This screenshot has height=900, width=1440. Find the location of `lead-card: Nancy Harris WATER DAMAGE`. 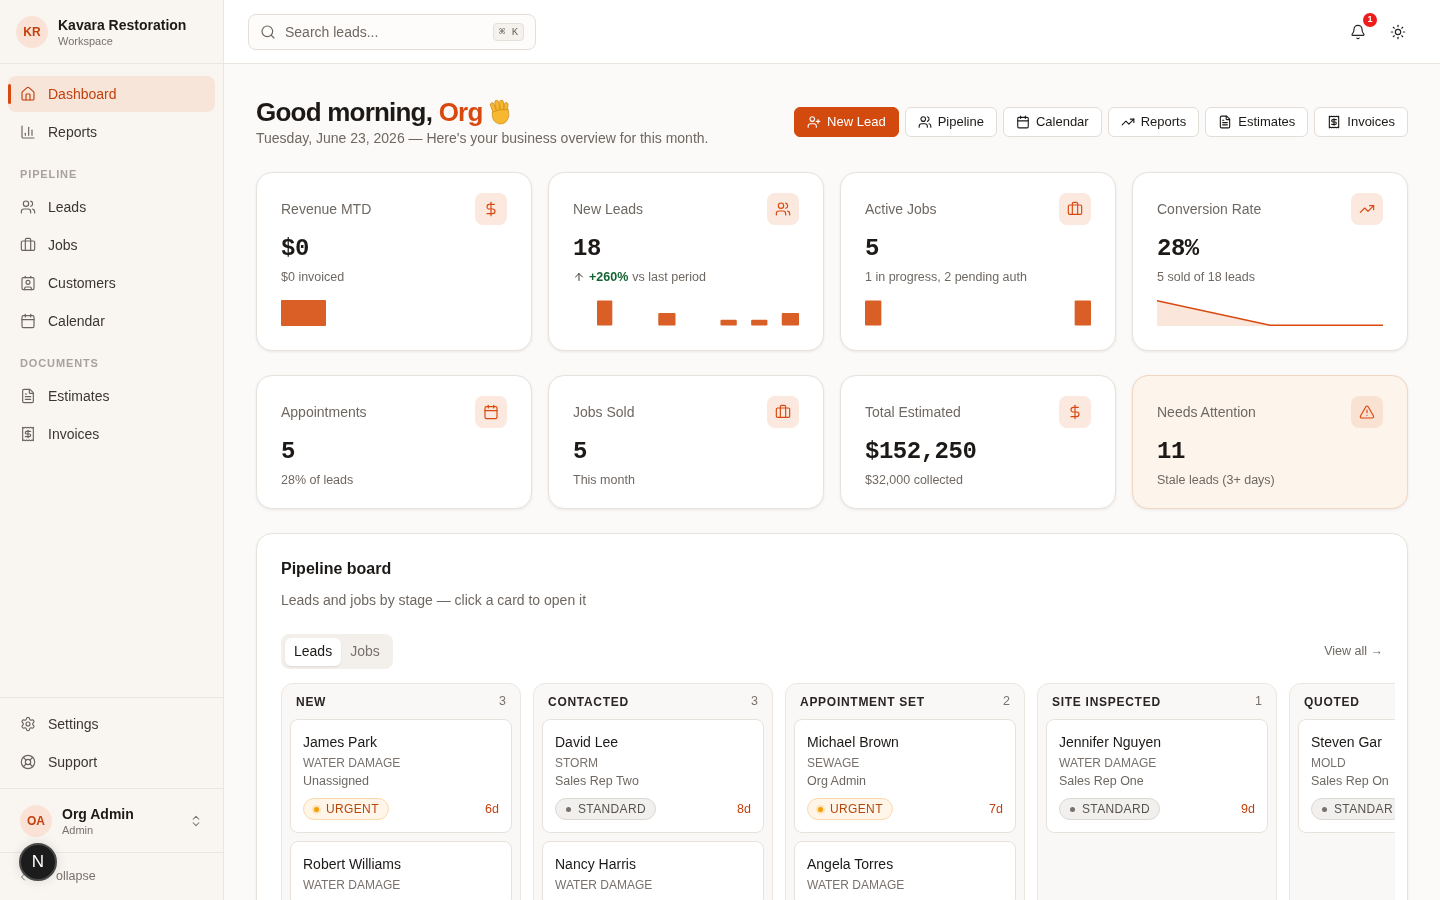

lead-card: Nancy Harris WATER DAMAGE is located at coordinates (653, 870).